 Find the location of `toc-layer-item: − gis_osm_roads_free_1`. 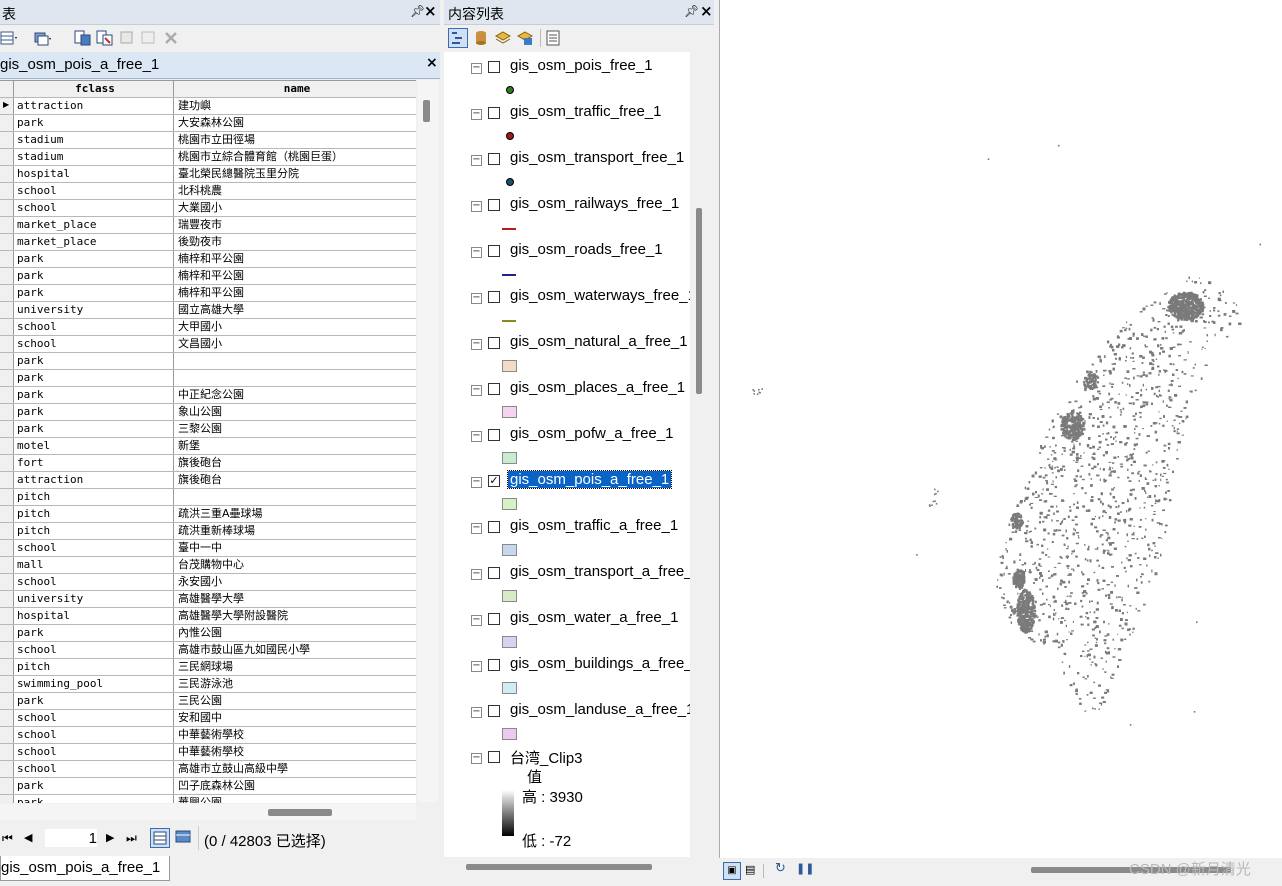

toc-layer-item: − gis_osm_roads_free_1 is located at coordinates (567, 261).